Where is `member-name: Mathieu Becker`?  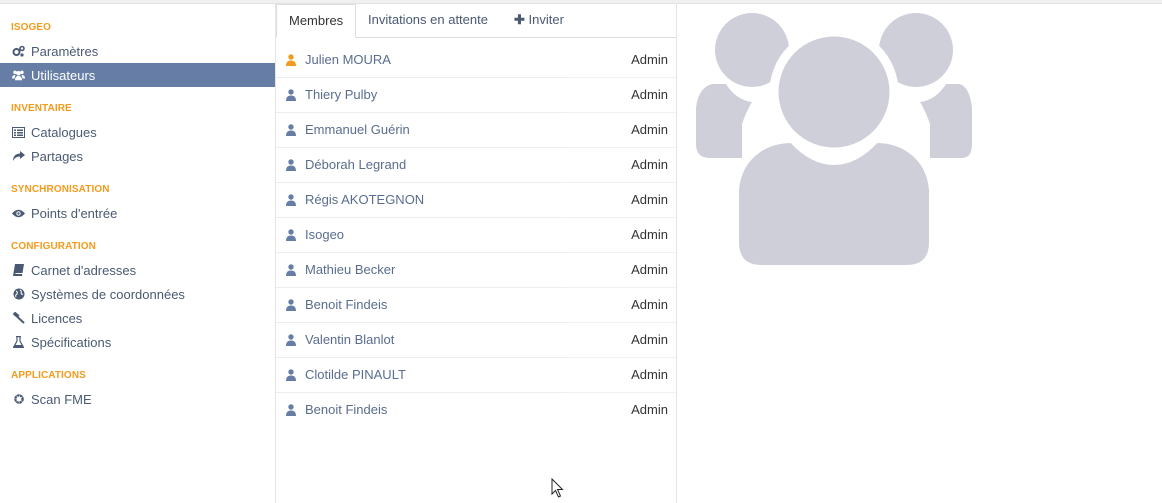
member-name: Mathieu Becker is located at coordinates (468, 269).